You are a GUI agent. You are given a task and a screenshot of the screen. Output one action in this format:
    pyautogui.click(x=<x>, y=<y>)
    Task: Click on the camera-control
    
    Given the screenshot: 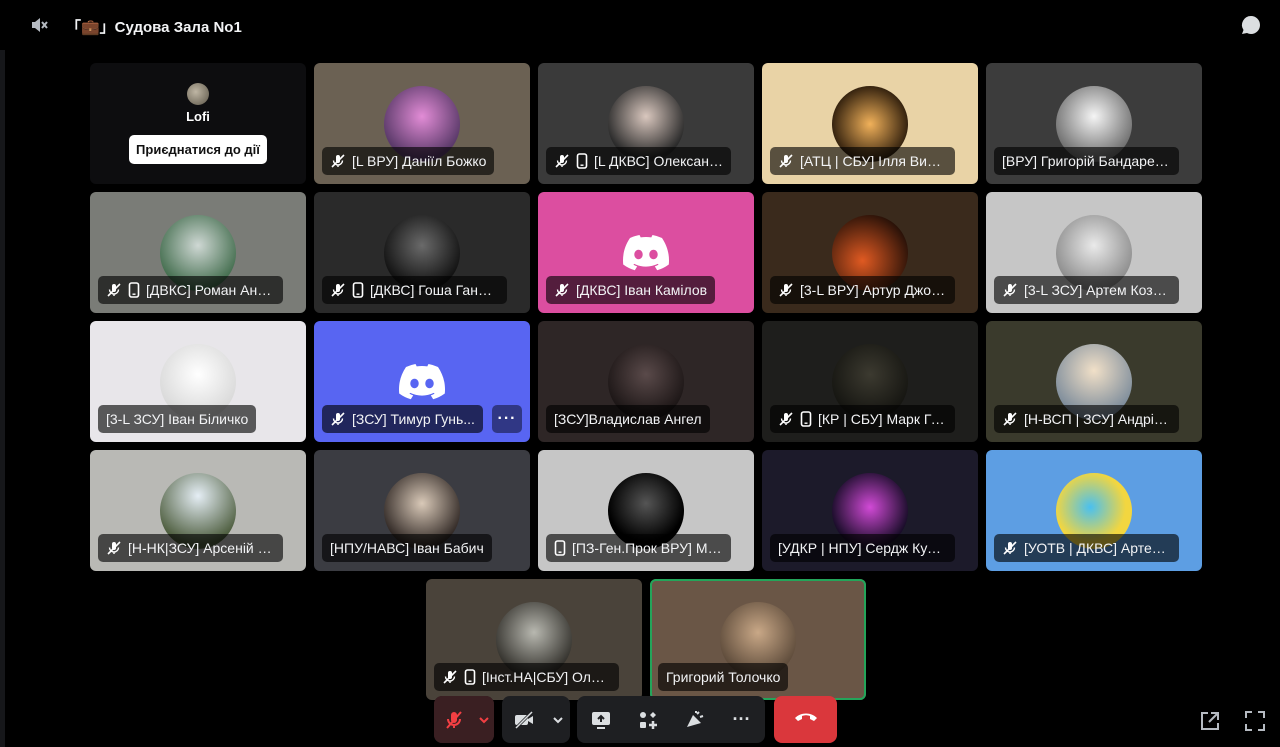 What is the action you would take?
    pyautogui.click(x=536, y=719)
    